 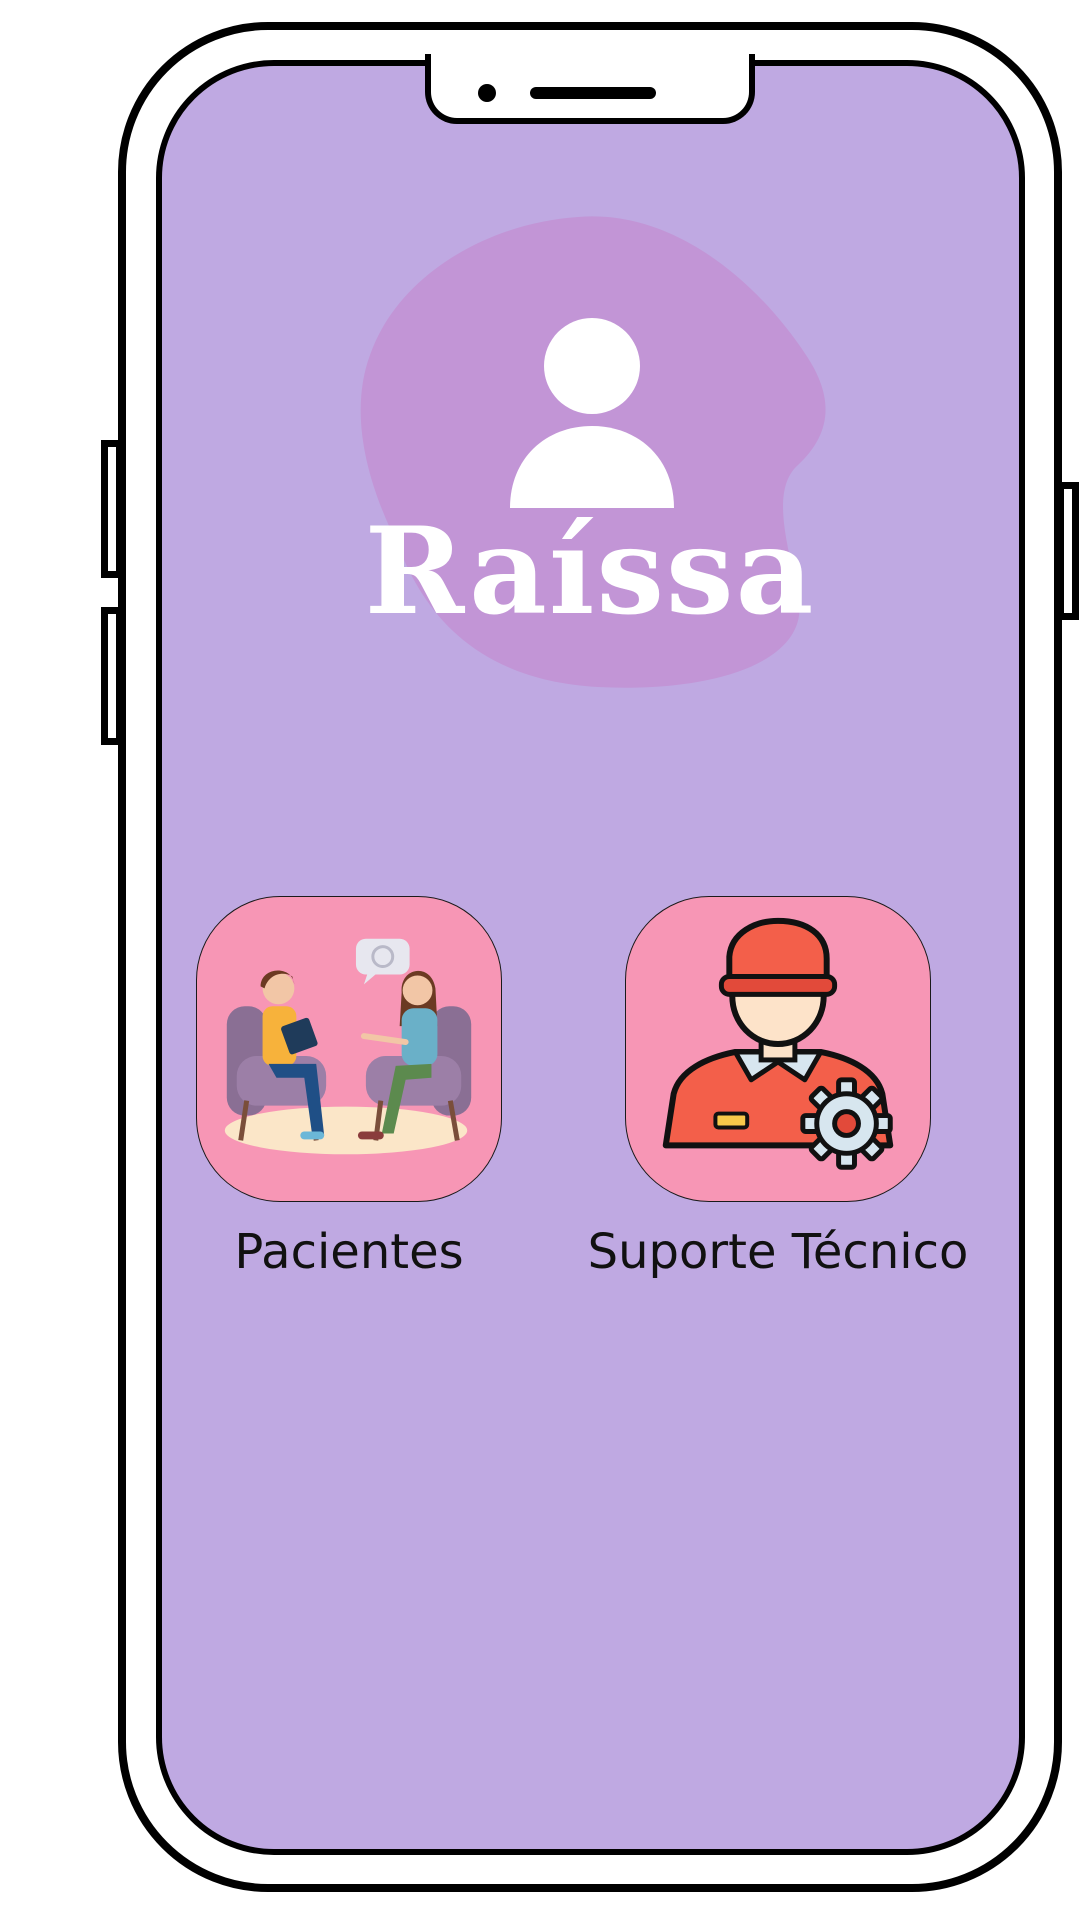 I want to click on patients-button, so click(x=349, y=1049).